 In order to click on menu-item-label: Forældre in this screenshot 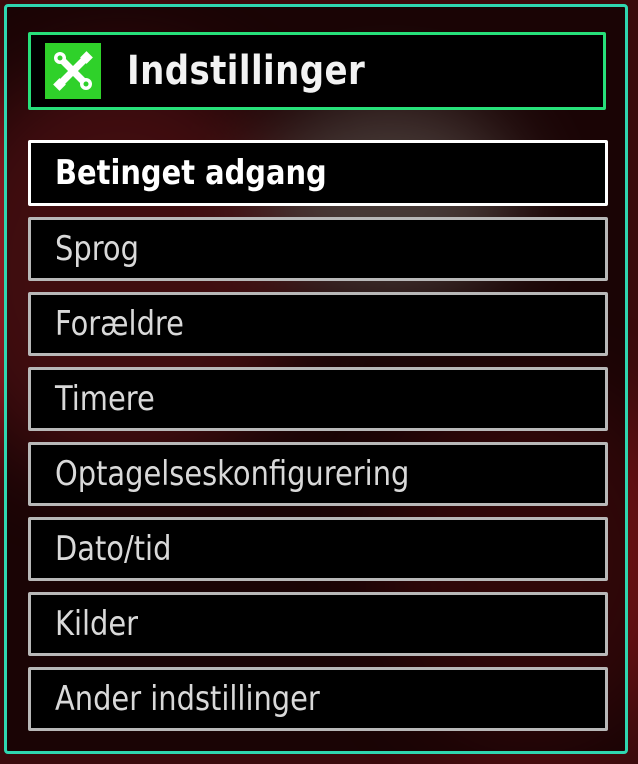, I will do `click(119, 324)`.